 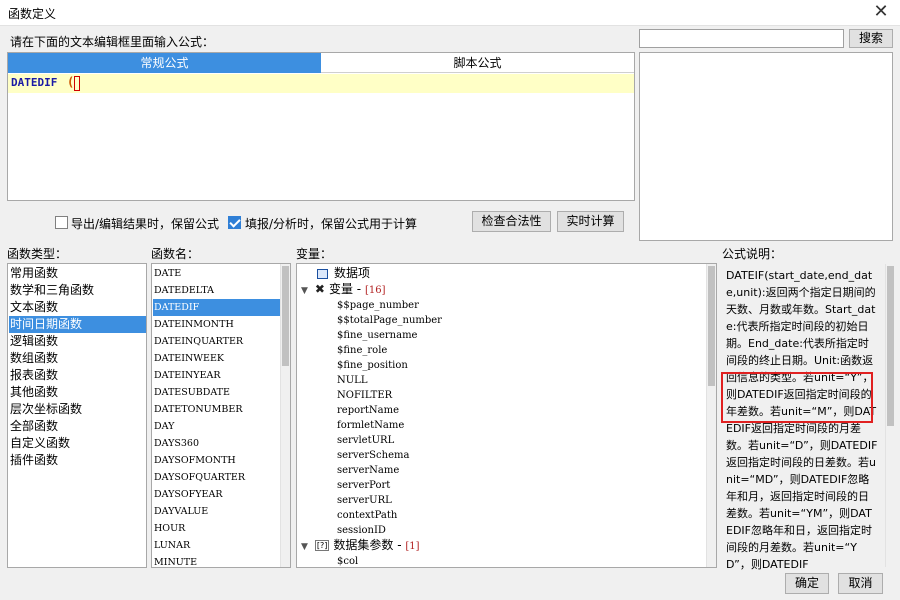 I want to click on list-item: 其他函数, so click(x=77, y=392).